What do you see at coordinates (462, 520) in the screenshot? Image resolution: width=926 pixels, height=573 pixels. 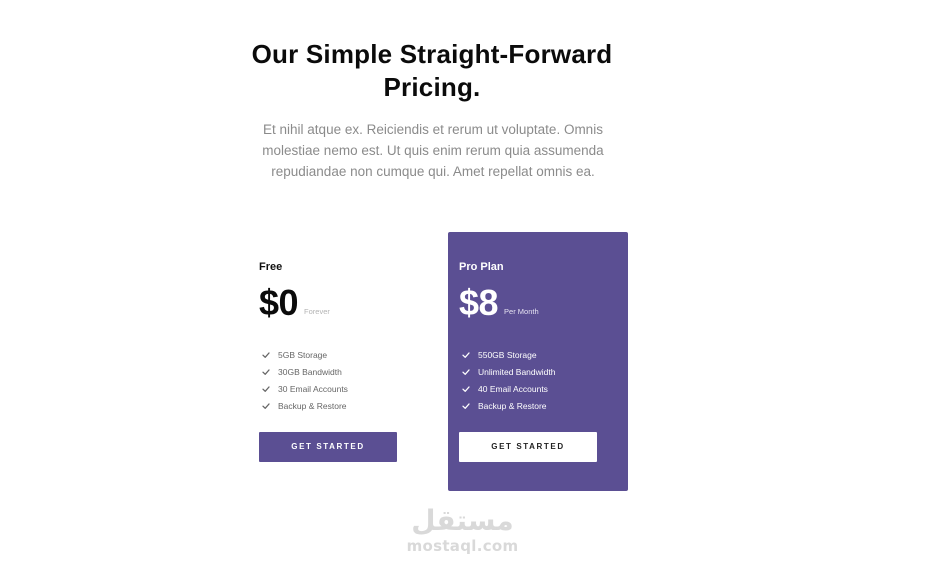 I see `watermark-arabic: مستقل` at bounding box center [462, 520].